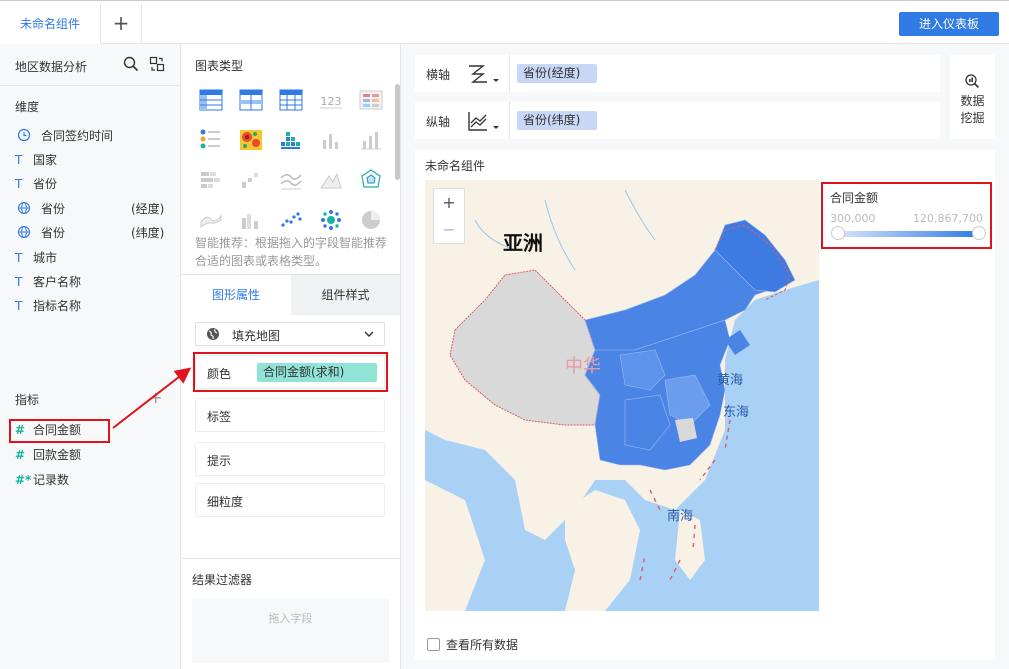  Describe the element at coordinates (157, 64) in the screenshot. I see `switch-dataset-icon` at that location.